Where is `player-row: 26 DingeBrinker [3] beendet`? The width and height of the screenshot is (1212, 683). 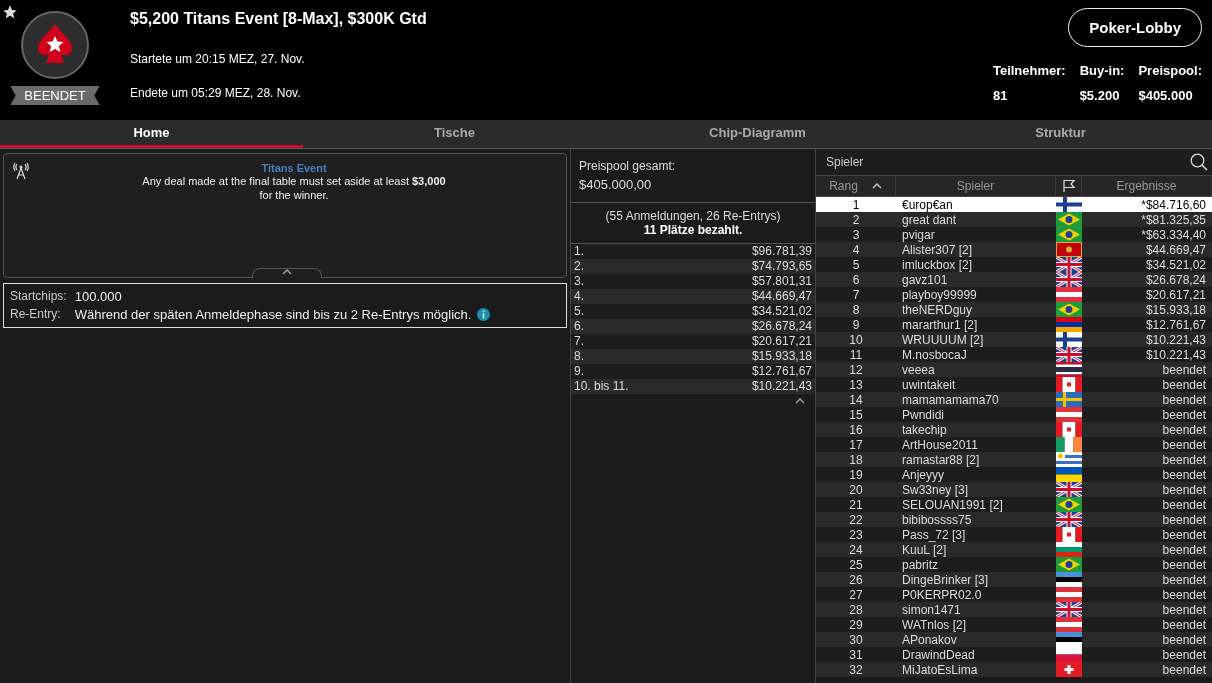 player-row: 26 DingeBrinker [3] beendet is located at coordinates (1014, 579).